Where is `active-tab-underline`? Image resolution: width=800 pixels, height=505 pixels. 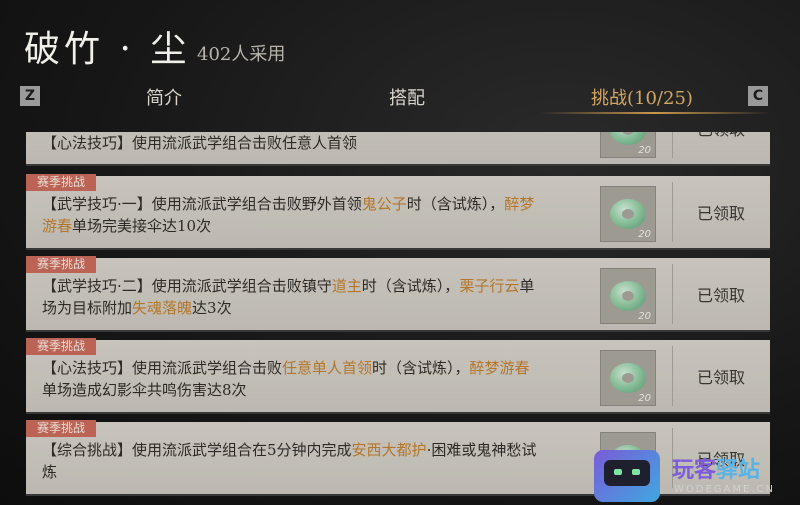
active-tab-underline is located at coordinates (655, 113).